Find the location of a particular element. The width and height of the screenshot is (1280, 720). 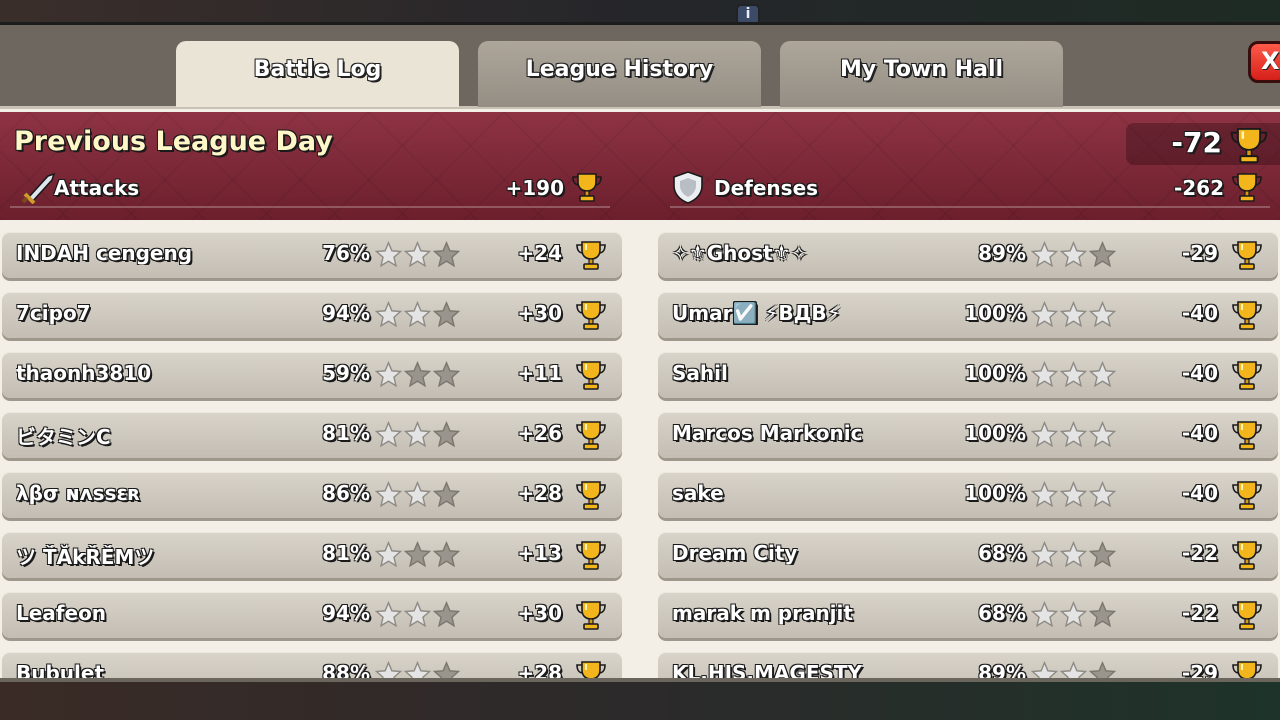

total-trophies-box: -72 is located at coordinates (1203, 144).